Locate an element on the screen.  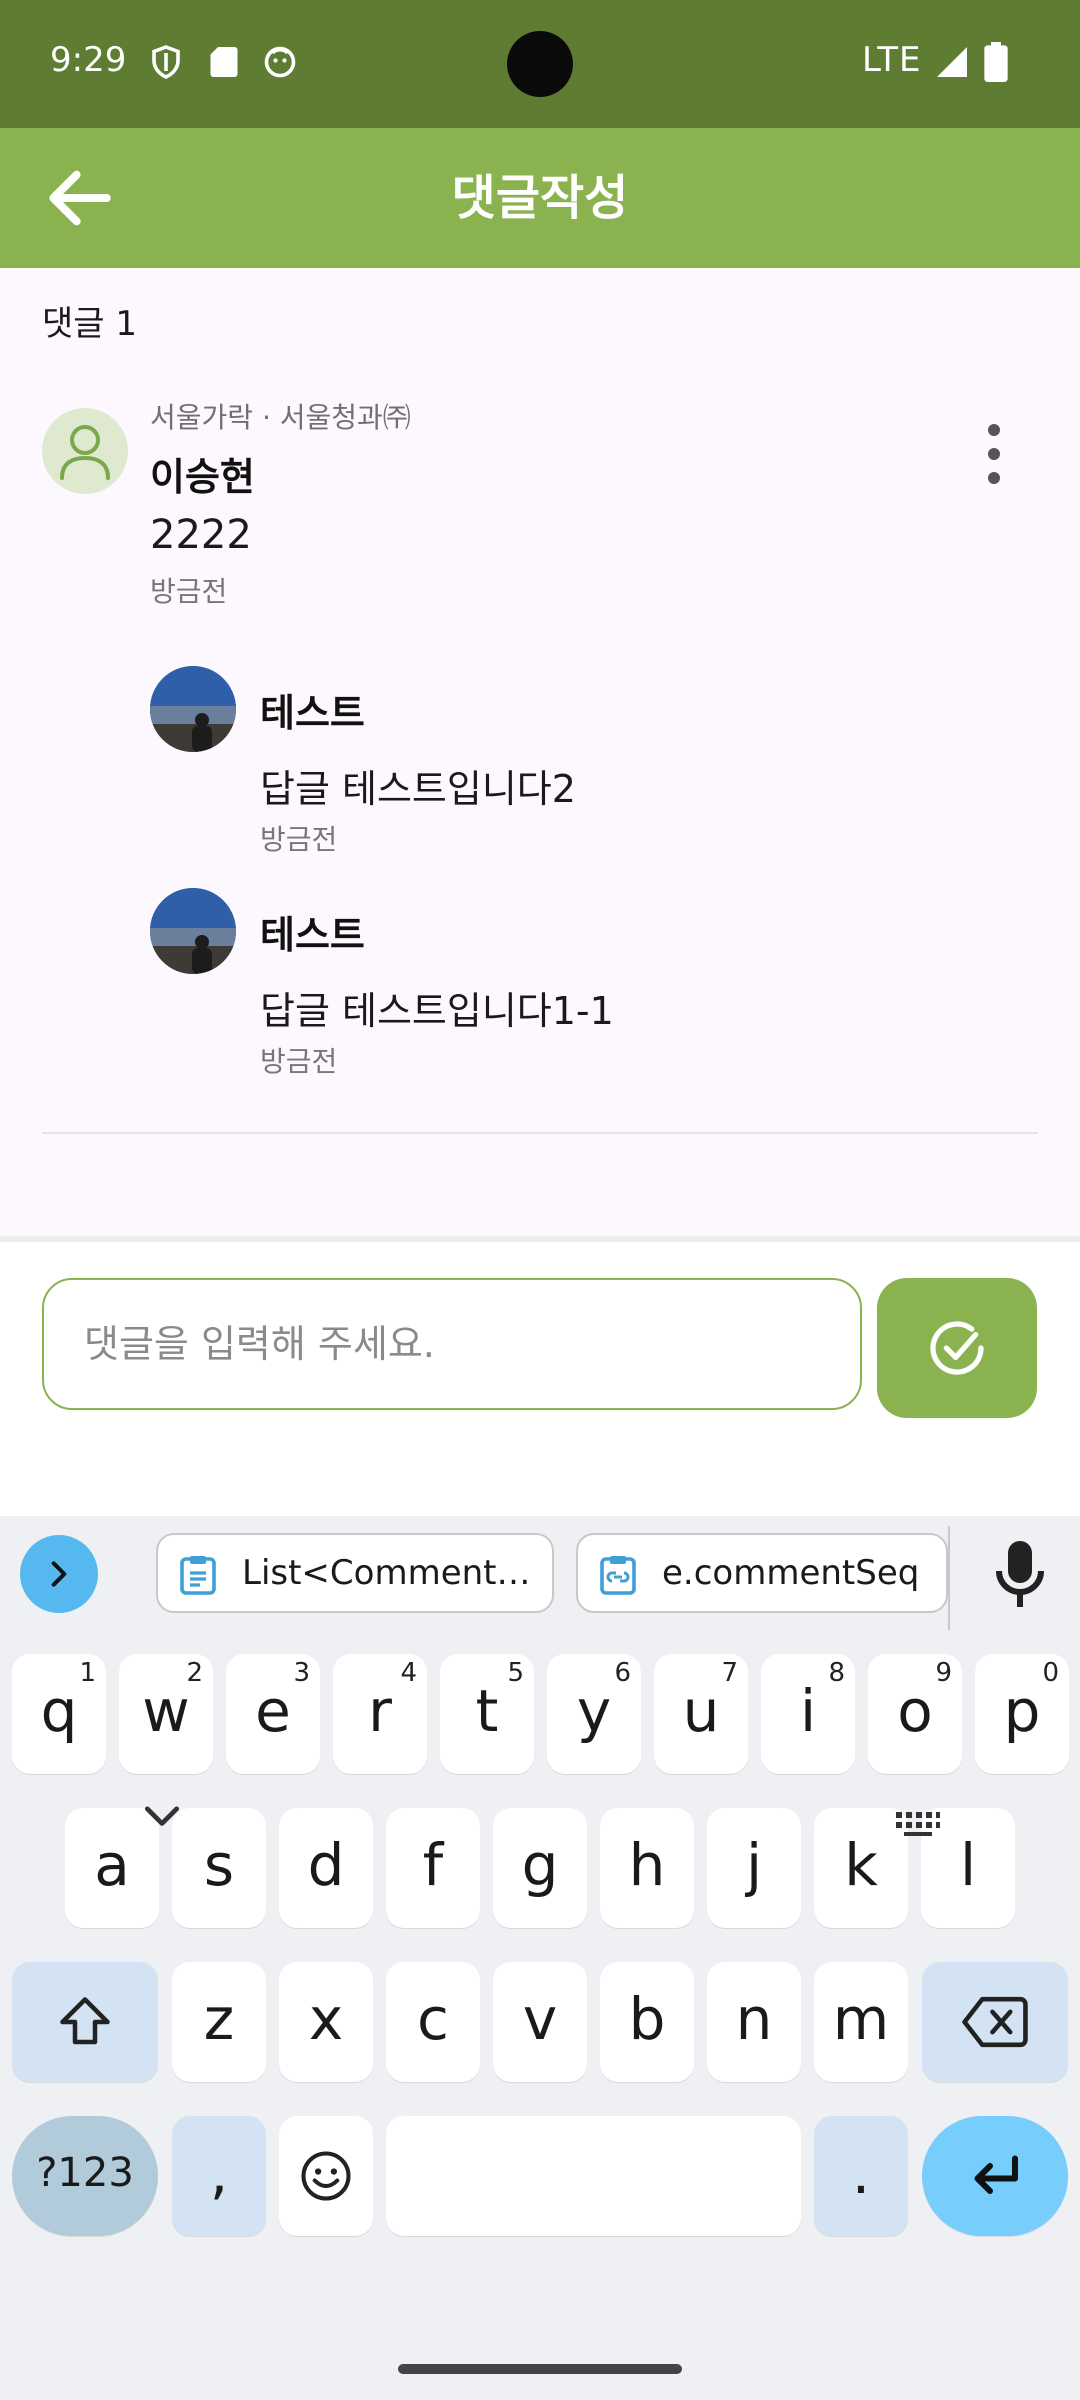
key-d: d is located at coordinates (326, 1868).